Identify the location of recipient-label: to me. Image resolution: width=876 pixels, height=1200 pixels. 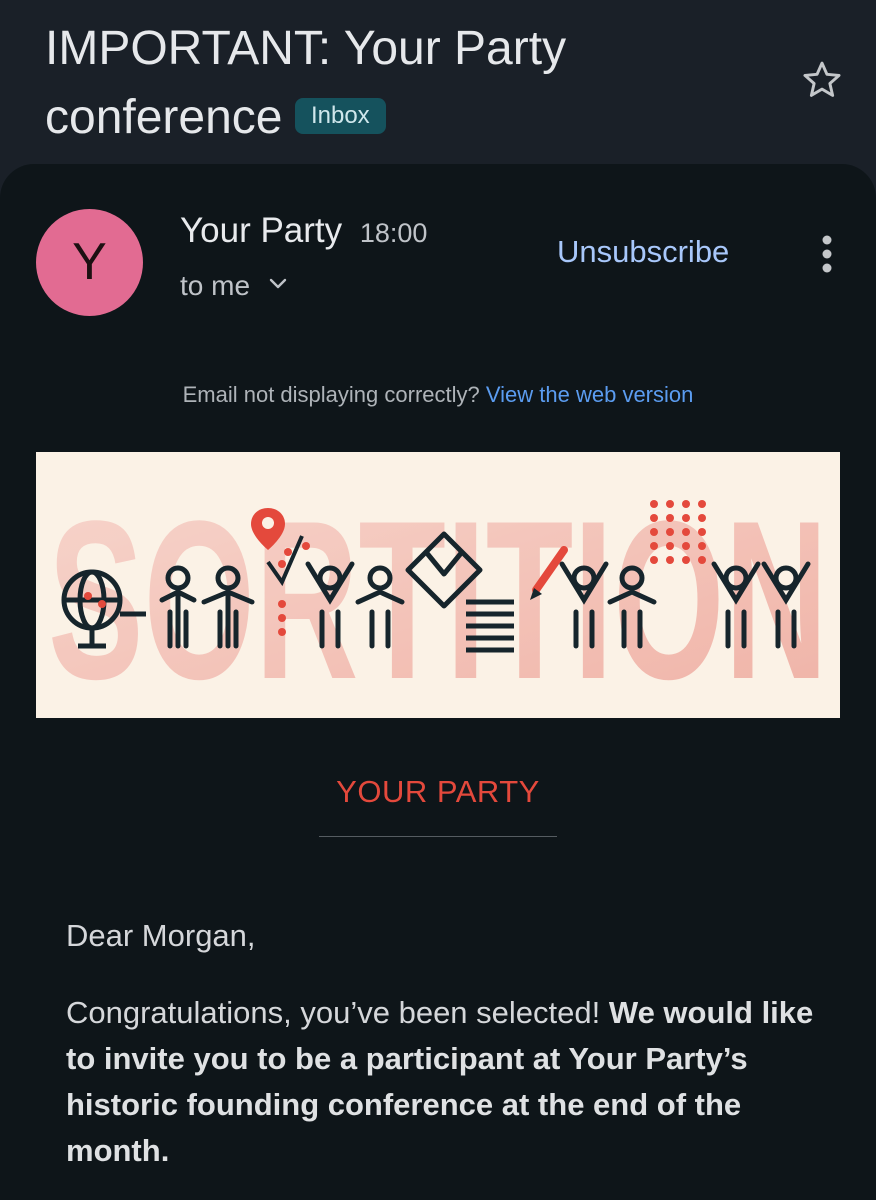
(215, 285).